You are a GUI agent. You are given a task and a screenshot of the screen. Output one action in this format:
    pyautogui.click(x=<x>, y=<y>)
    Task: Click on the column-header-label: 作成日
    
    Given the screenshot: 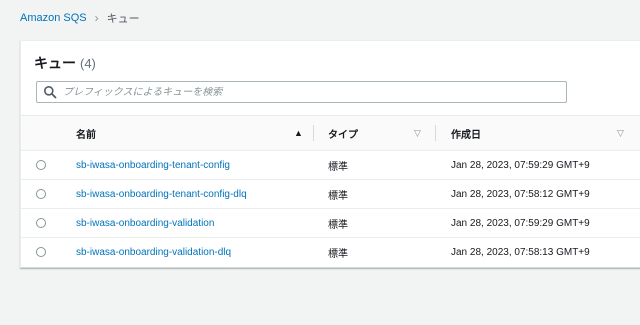 What is the action you would take?
    pyautogui.click(x=466, y=135)
    